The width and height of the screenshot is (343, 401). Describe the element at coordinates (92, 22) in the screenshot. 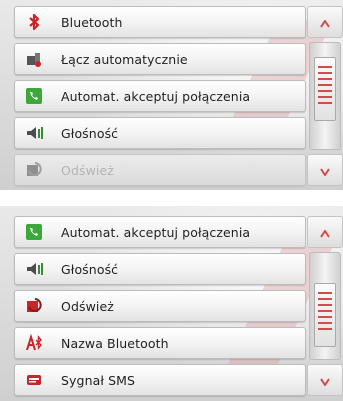

I see `menu-item-label: Bluetooth` at that location.